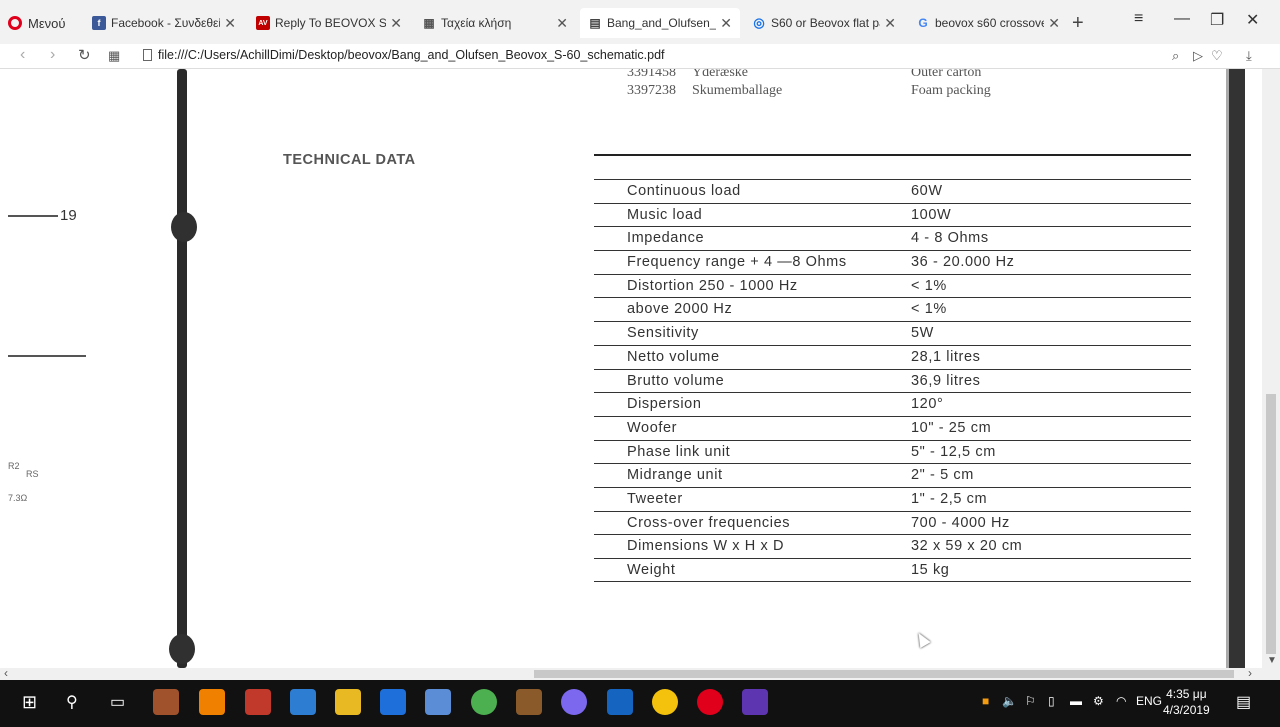 This screenshot has width=1280, height=727. What do you see at coordinates (1252, 20) in the screenshot?
I see `close-window-button: ✕` at bounding box center [1252, 20].